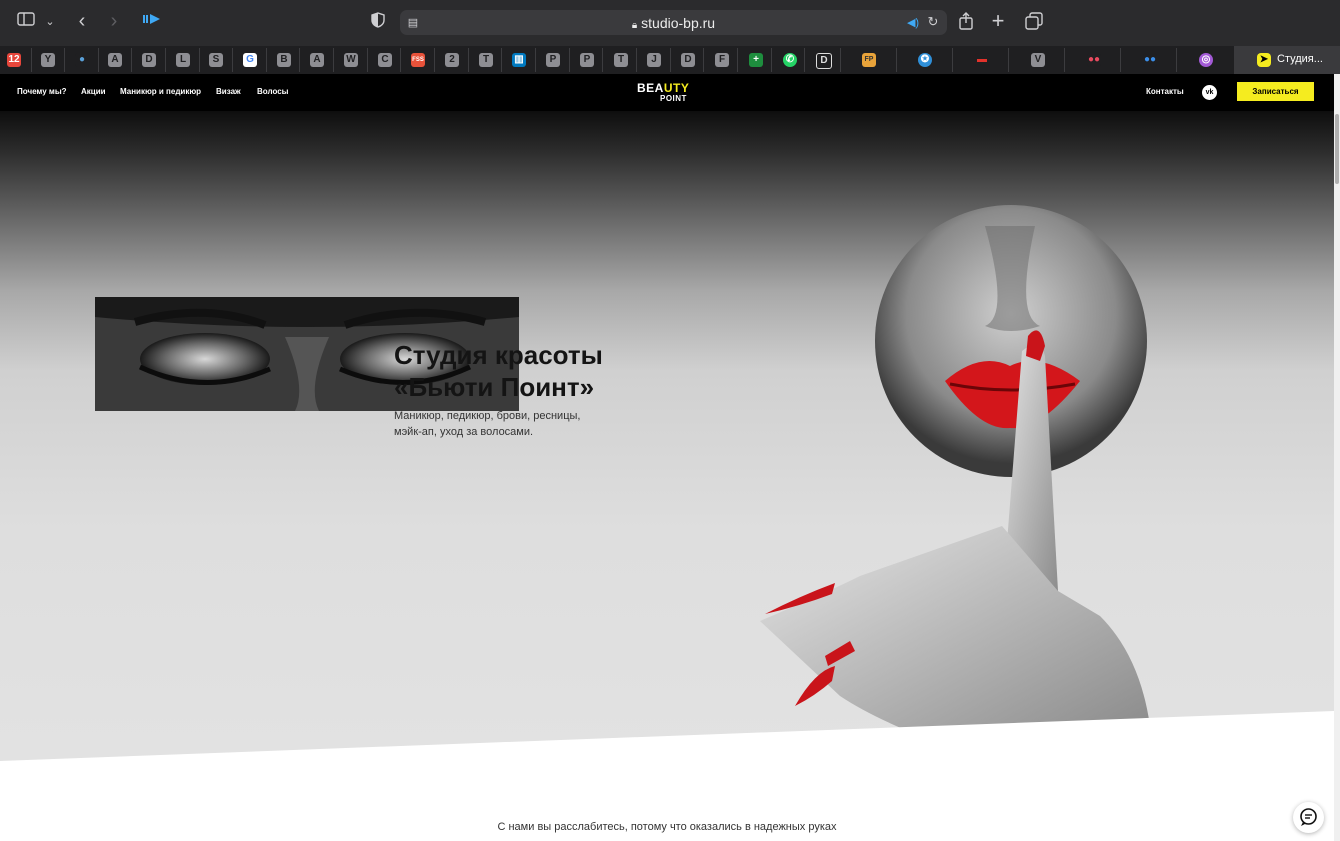 The width and height of the screenshot is (1340, 841). Describe the element at coordinates (519, 60) in the screenshot. I see `favorite-trello-icon: ▥` at that location.